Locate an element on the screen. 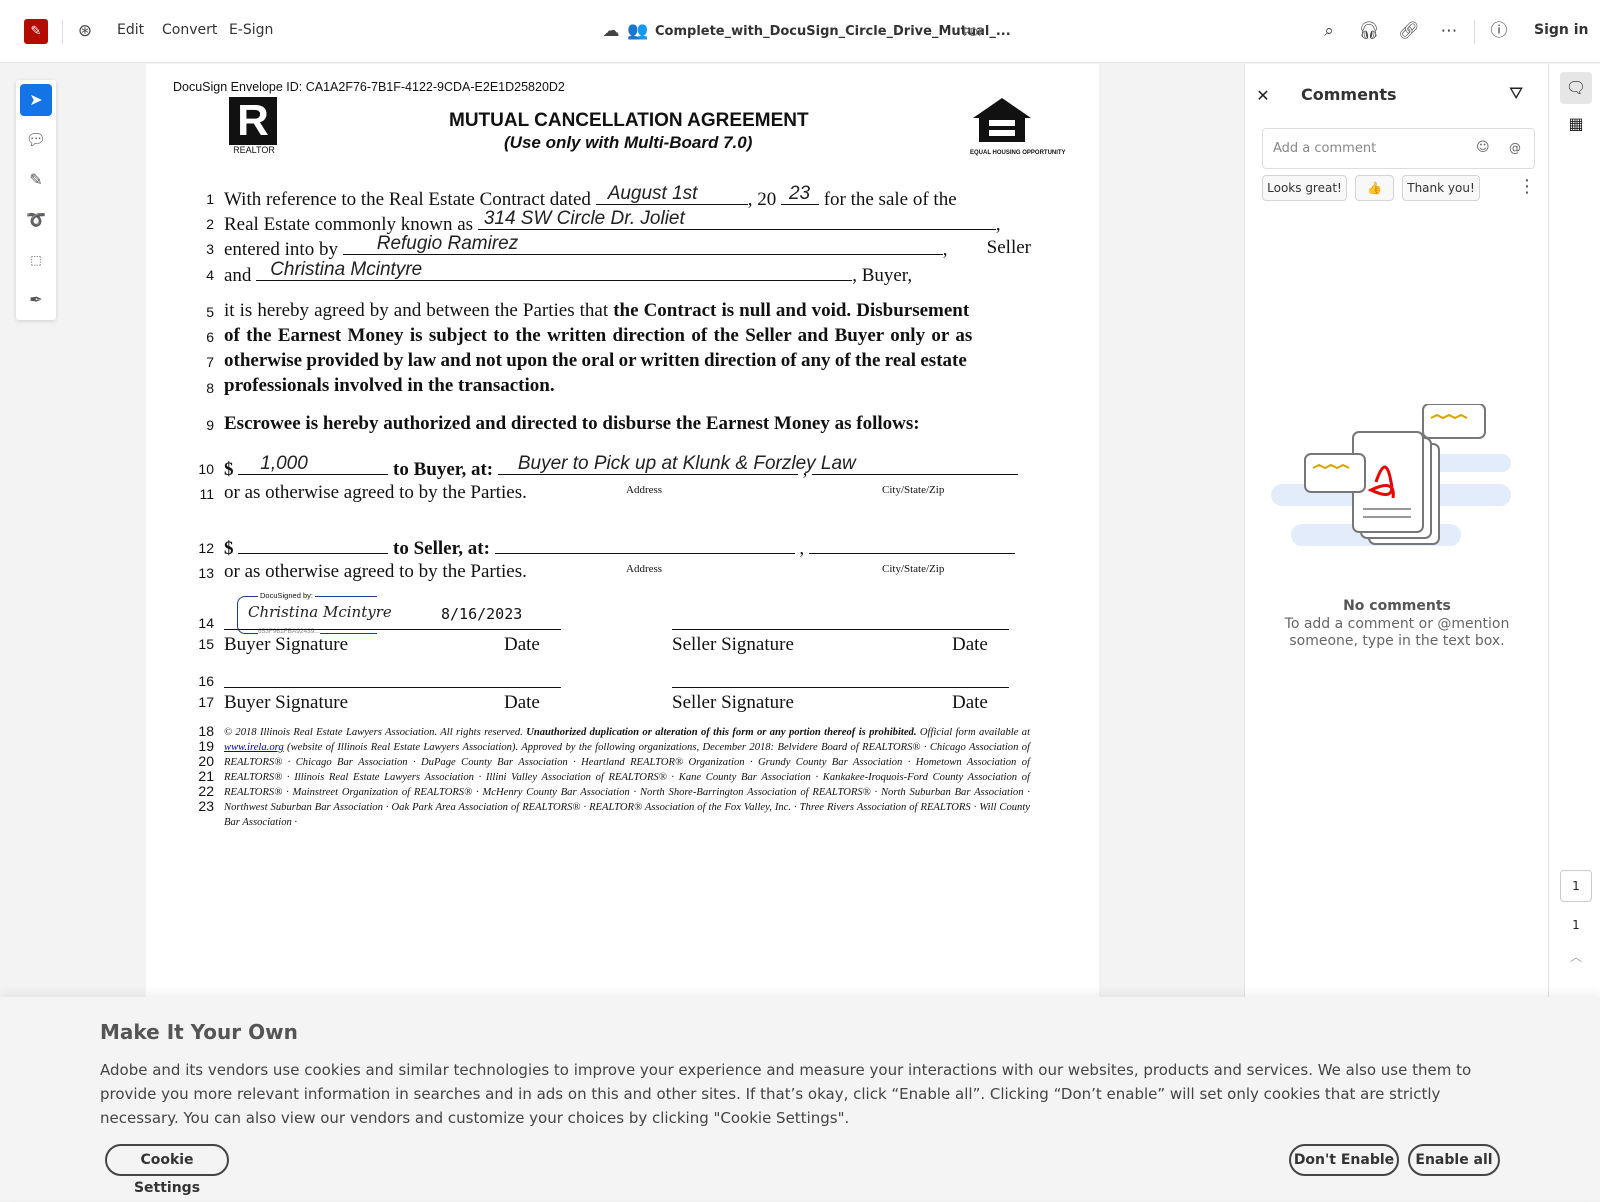  property-address-field: 314 SW Circle Dr. Joliet is located at coordinates (736, 219).